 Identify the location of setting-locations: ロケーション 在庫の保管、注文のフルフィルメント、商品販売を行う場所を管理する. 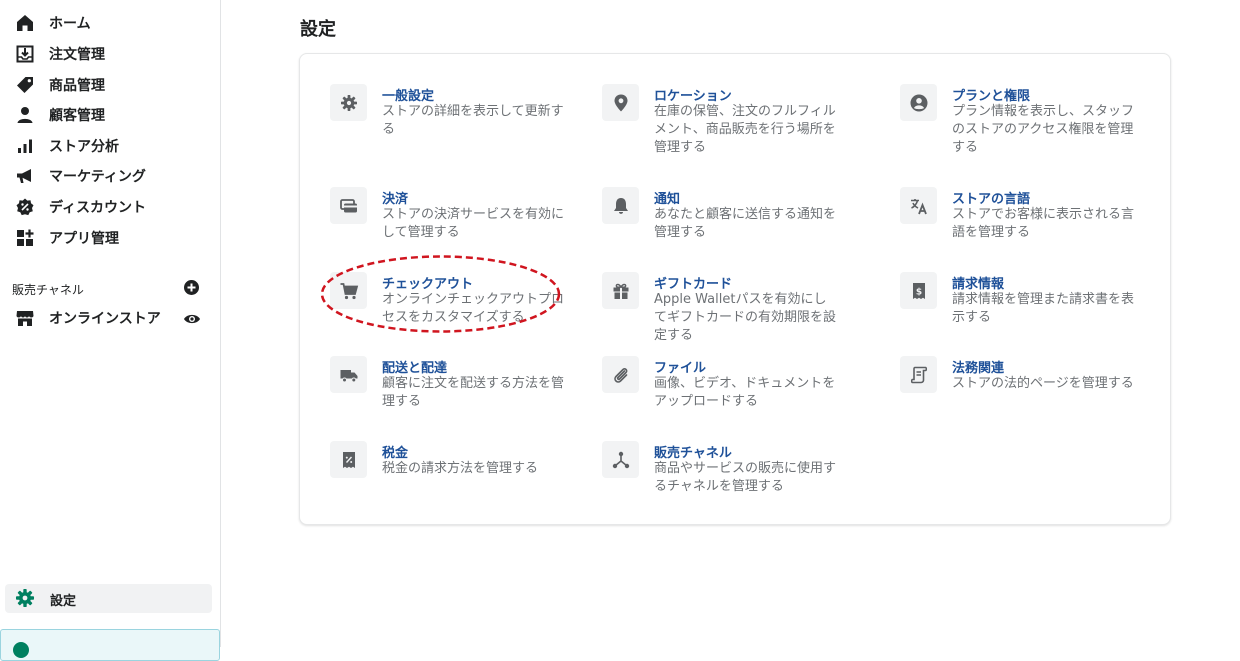
(732, 124).